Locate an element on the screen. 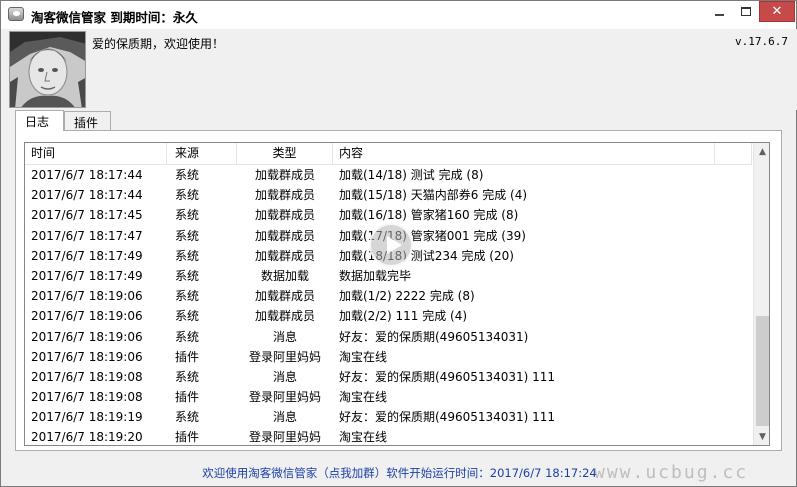  tab-plugin: 插件 is located at coordinates (87, 121).